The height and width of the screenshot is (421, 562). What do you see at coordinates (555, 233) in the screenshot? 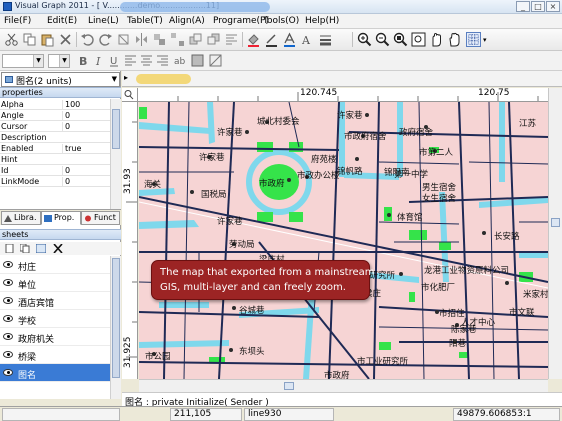
I see `map-vertical-scrollbar` at bounding box center [555, 233].